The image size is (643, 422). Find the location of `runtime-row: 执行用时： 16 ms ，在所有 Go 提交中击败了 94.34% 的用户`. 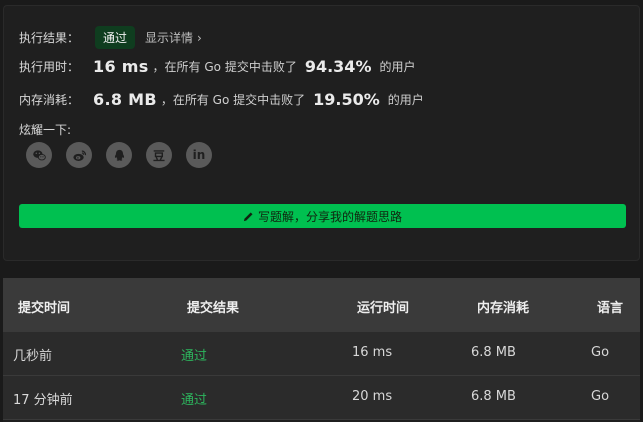

runtime-row: 执行用时： 16 ms ，在所有 Go 提交中击败了 94.34% 的用户 is located at coordinates (217, 66).